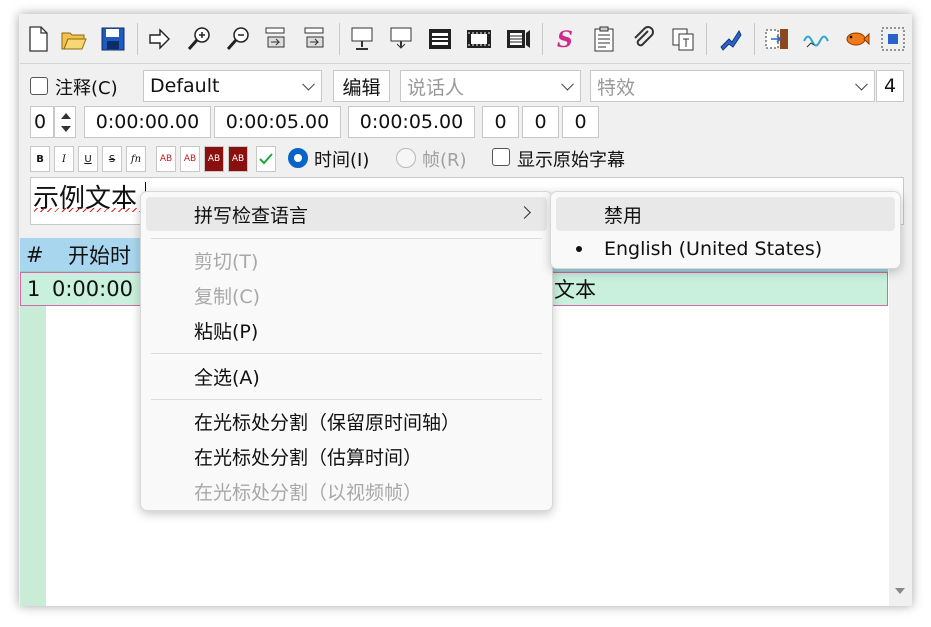  Describe the element at coordinates (238, 39) in the screenshot. I see `zoom-out-icon` at that location.